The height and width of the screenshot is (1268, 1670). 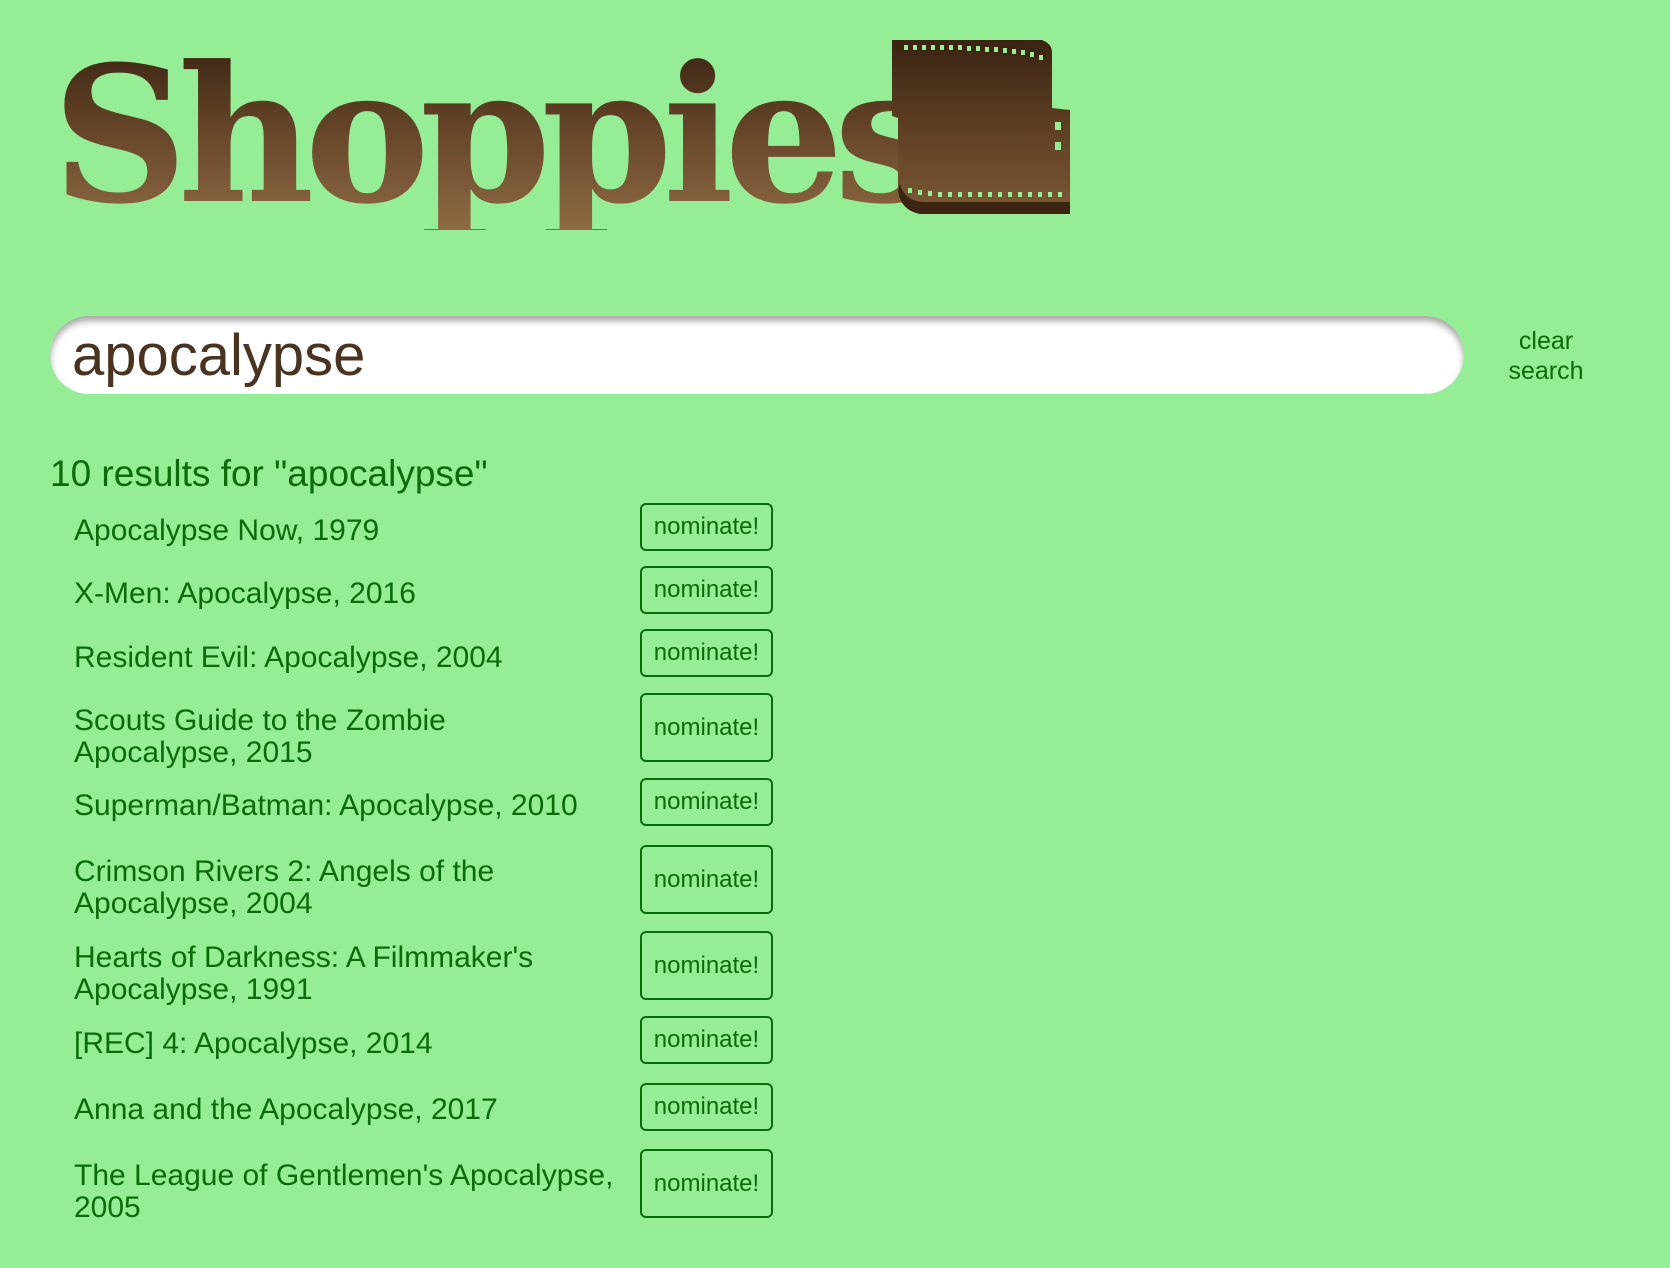 I want to click on result-title: Superman/Batman: Apocalypse, 2010, so click(x=326, y=805).